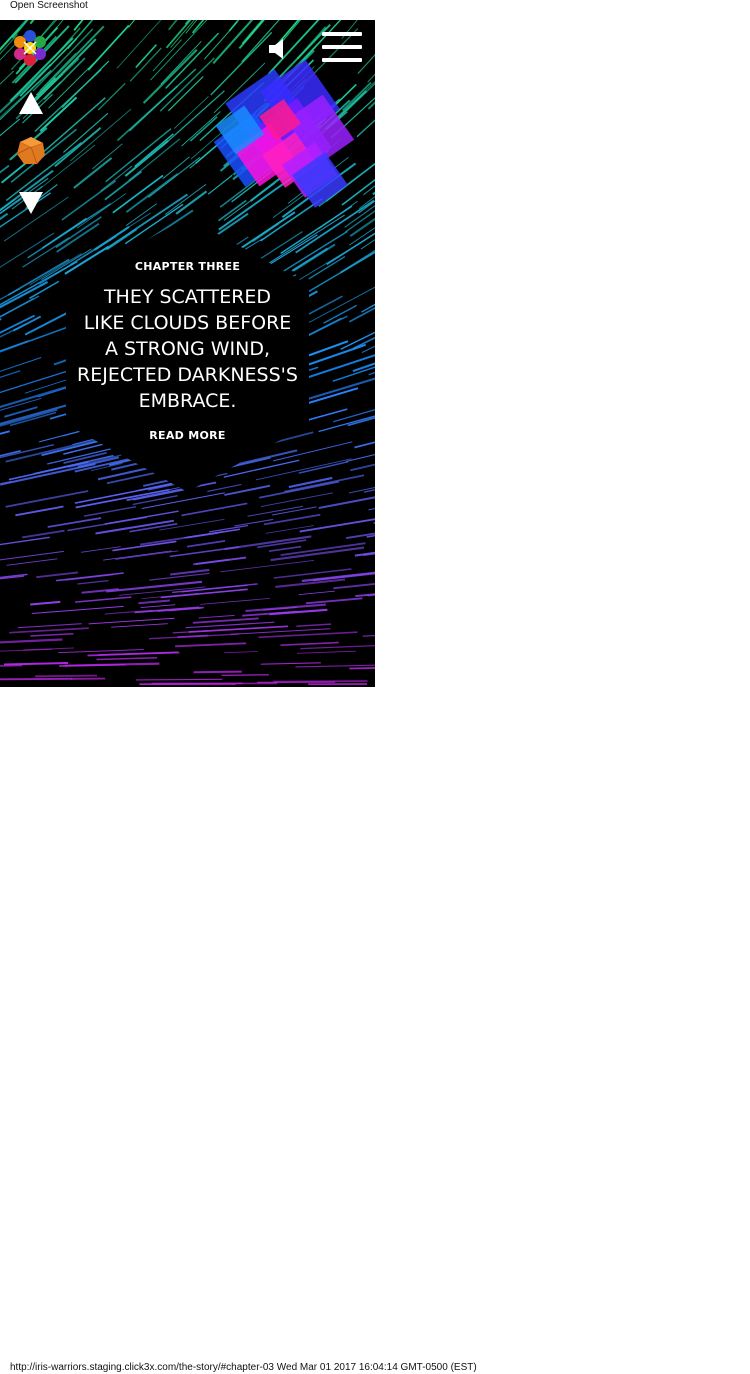 The height and width of the screenshot is (1374, 750). What do you see at coordinates (278, 49) in the screenshot?
I see `speaker-icon` at bounding box center [278, 49].